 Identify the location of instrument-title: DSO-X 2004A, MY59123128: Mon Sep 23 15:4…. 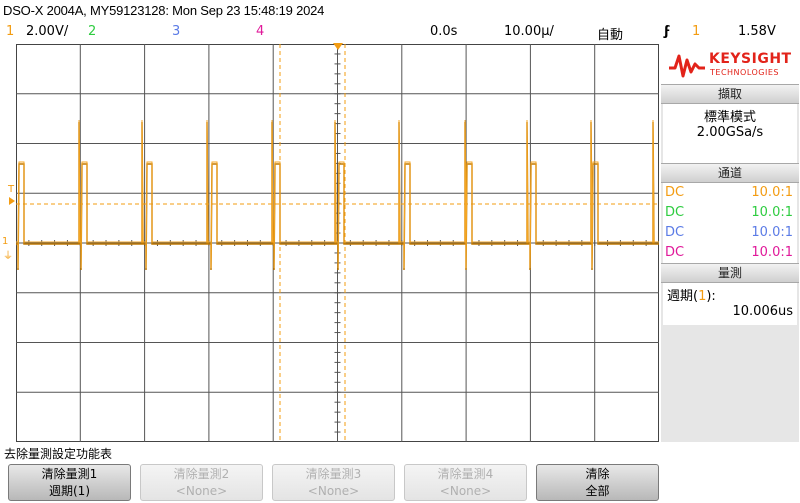
(164, 10).